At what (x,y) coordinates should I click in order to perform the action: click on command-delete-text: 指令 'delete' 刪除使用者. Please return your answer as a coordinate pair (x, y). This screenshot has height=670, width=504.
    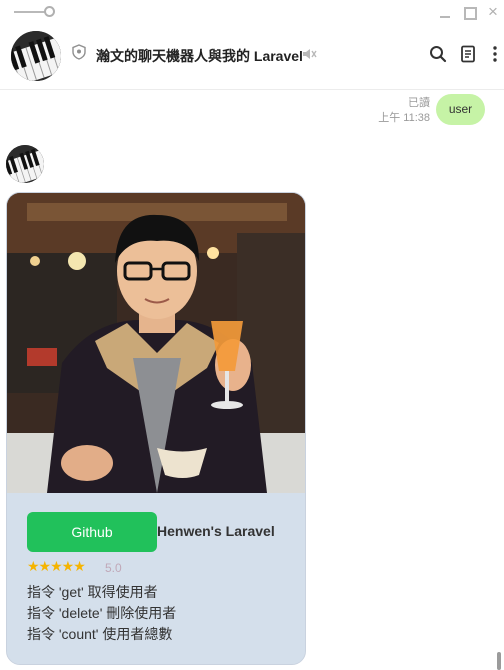
    Looking at the image, I should click on (102, 613).